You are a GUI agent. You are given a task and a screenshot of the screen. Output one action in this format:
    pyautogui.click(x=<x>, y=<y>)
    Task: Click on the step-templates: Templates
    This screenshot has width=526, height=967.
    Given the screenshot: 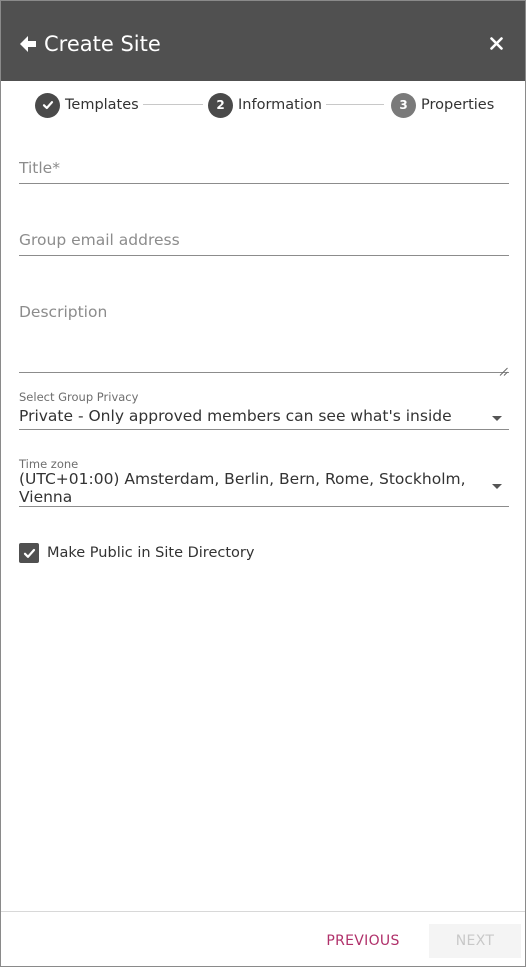 What is the action you would take?
    pyautogui.click(x=87, y=105)
    